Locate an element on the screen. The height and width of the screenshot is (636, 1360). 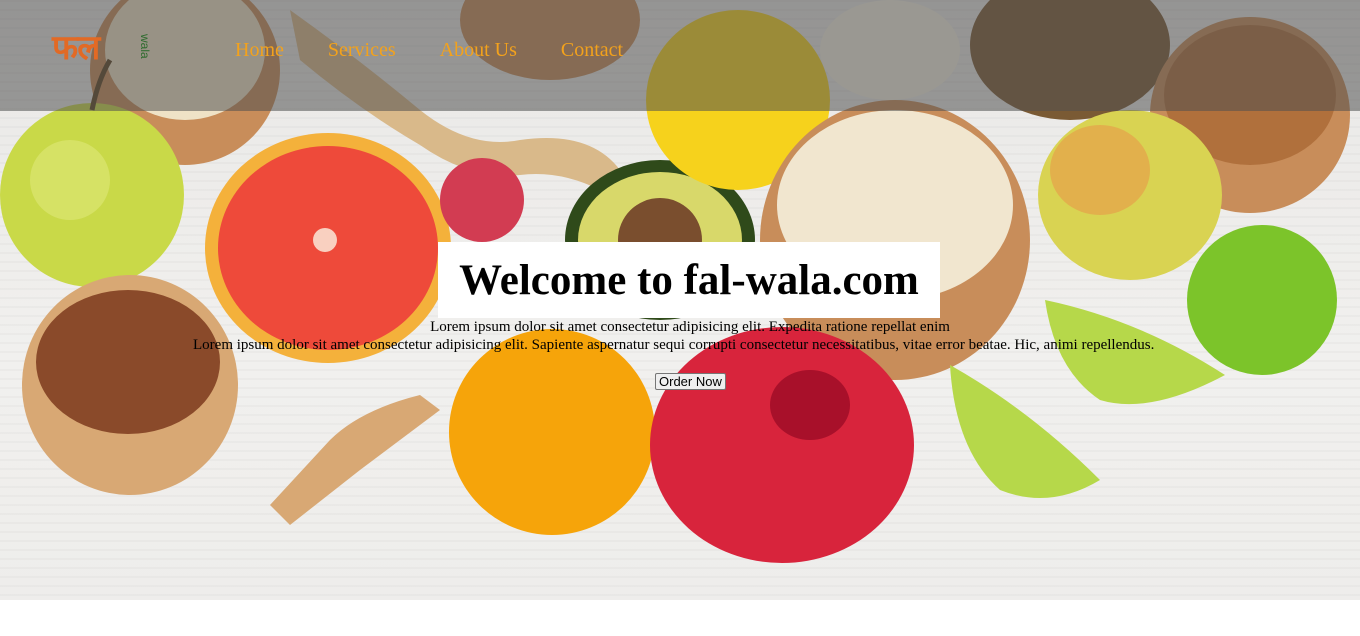
nav-link-home: Home is located at coordinates (259, 50).